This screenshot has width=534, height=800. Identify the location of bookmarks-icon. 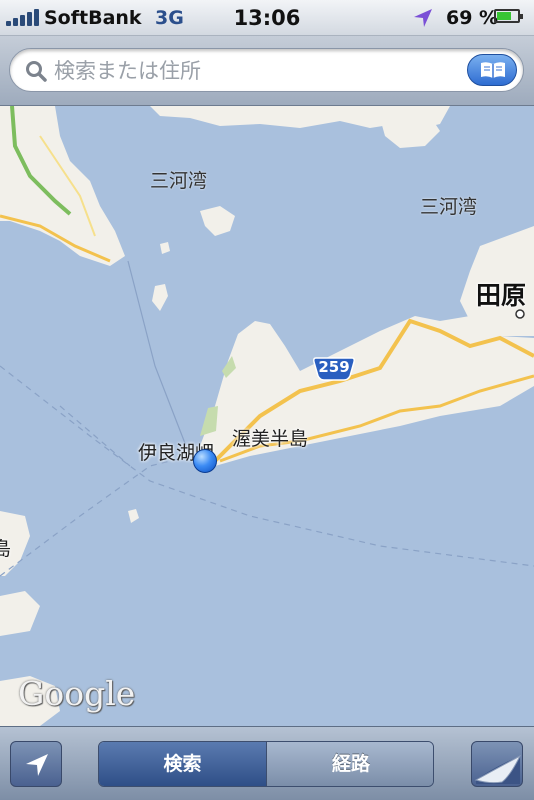
(493, 70).